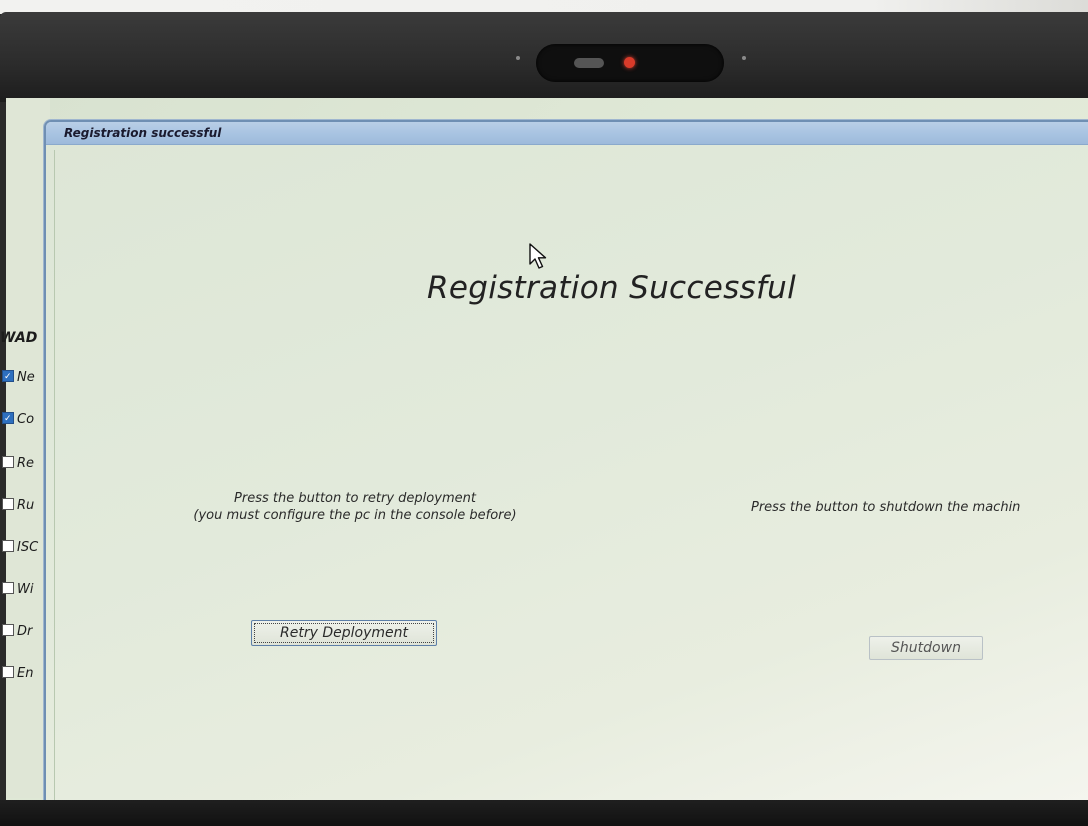 The image size is (1088, 826). What do you see at coordinates (25, 589) in the screenshot?
I see `background-checkbox-label: Wi` at bounding box center [25, 589].